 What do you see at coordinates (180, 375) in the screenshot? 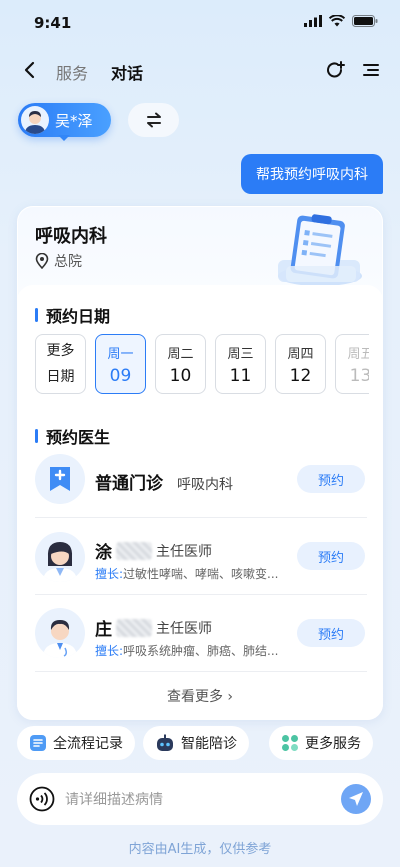
I see `date-day: 10` at bounding box center [180, 375].